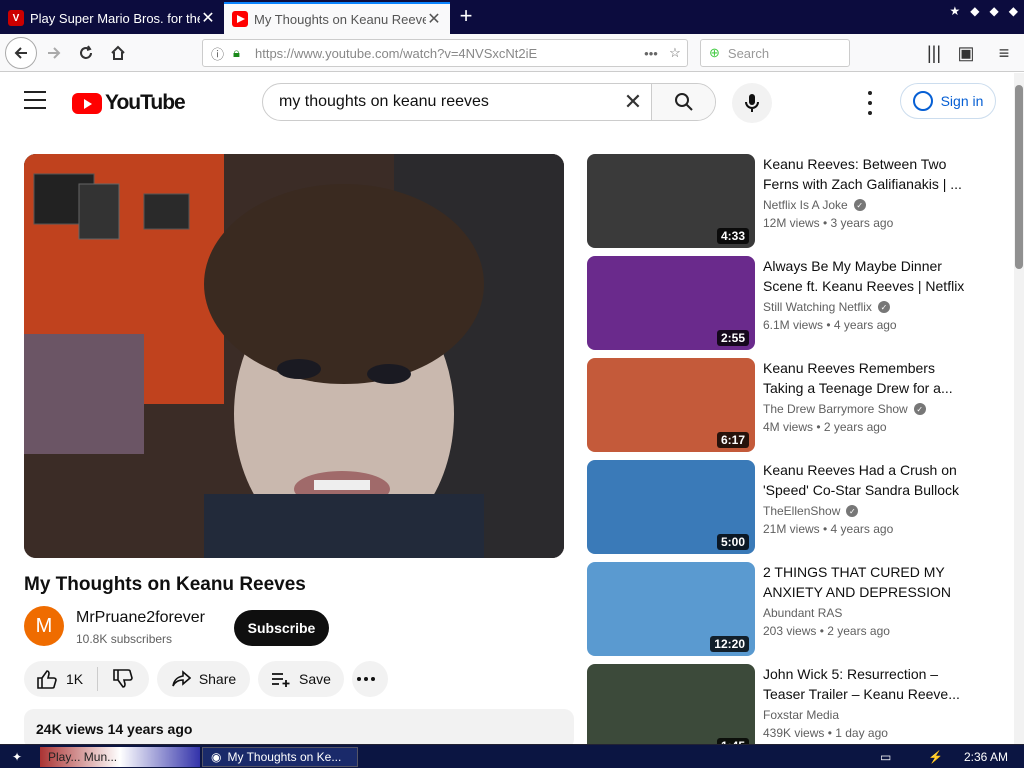 The image size is (1024, 768). What do you see at coordinates (671, 303) in the screenshot?
I see `video-thumbnail: 2:55` at bounding box center [671, 303].